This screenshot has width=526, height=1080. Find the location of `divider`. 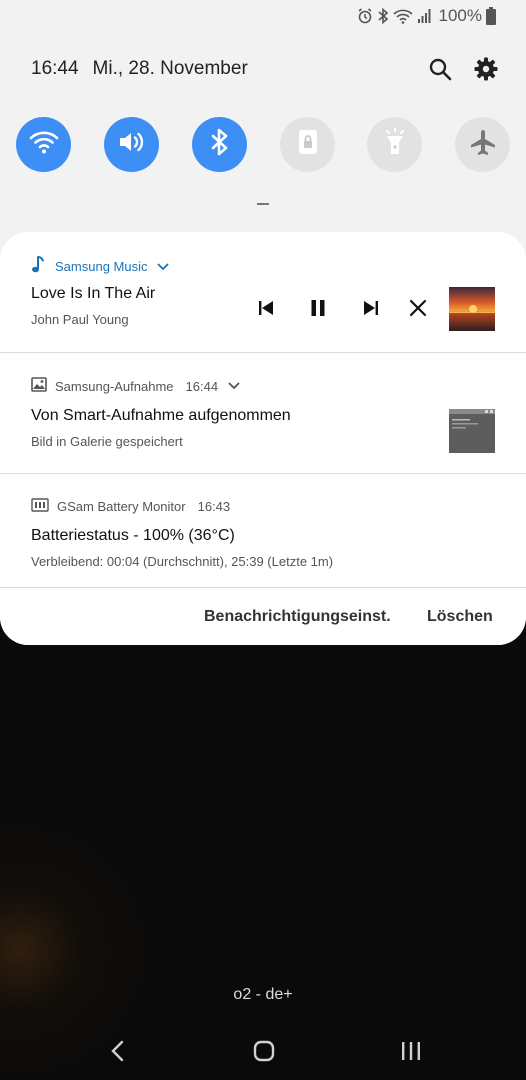

divider is located at coordinates (263, 587).